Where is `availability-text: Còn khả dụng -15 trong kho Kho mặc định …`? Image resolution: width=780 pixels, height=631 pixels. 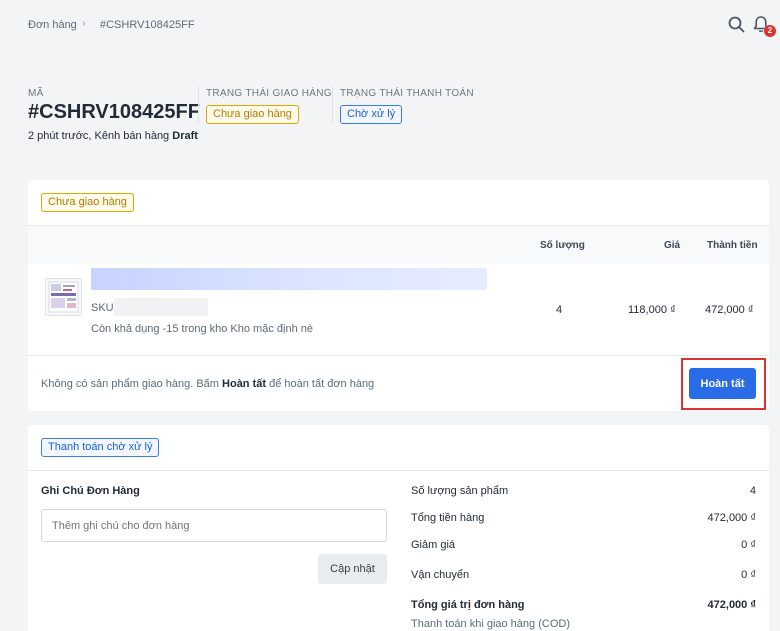 availability-text: Còn khả dụng -15 trong kho Kho mặc định … is located at coordinates (202, 329).